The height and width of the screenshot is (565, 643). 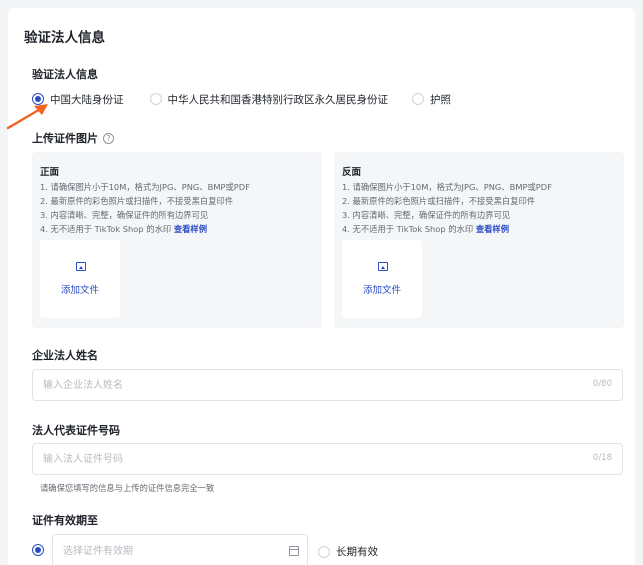 I want to click on id-type-option-passport: 护照, so click(x=431, y=99).